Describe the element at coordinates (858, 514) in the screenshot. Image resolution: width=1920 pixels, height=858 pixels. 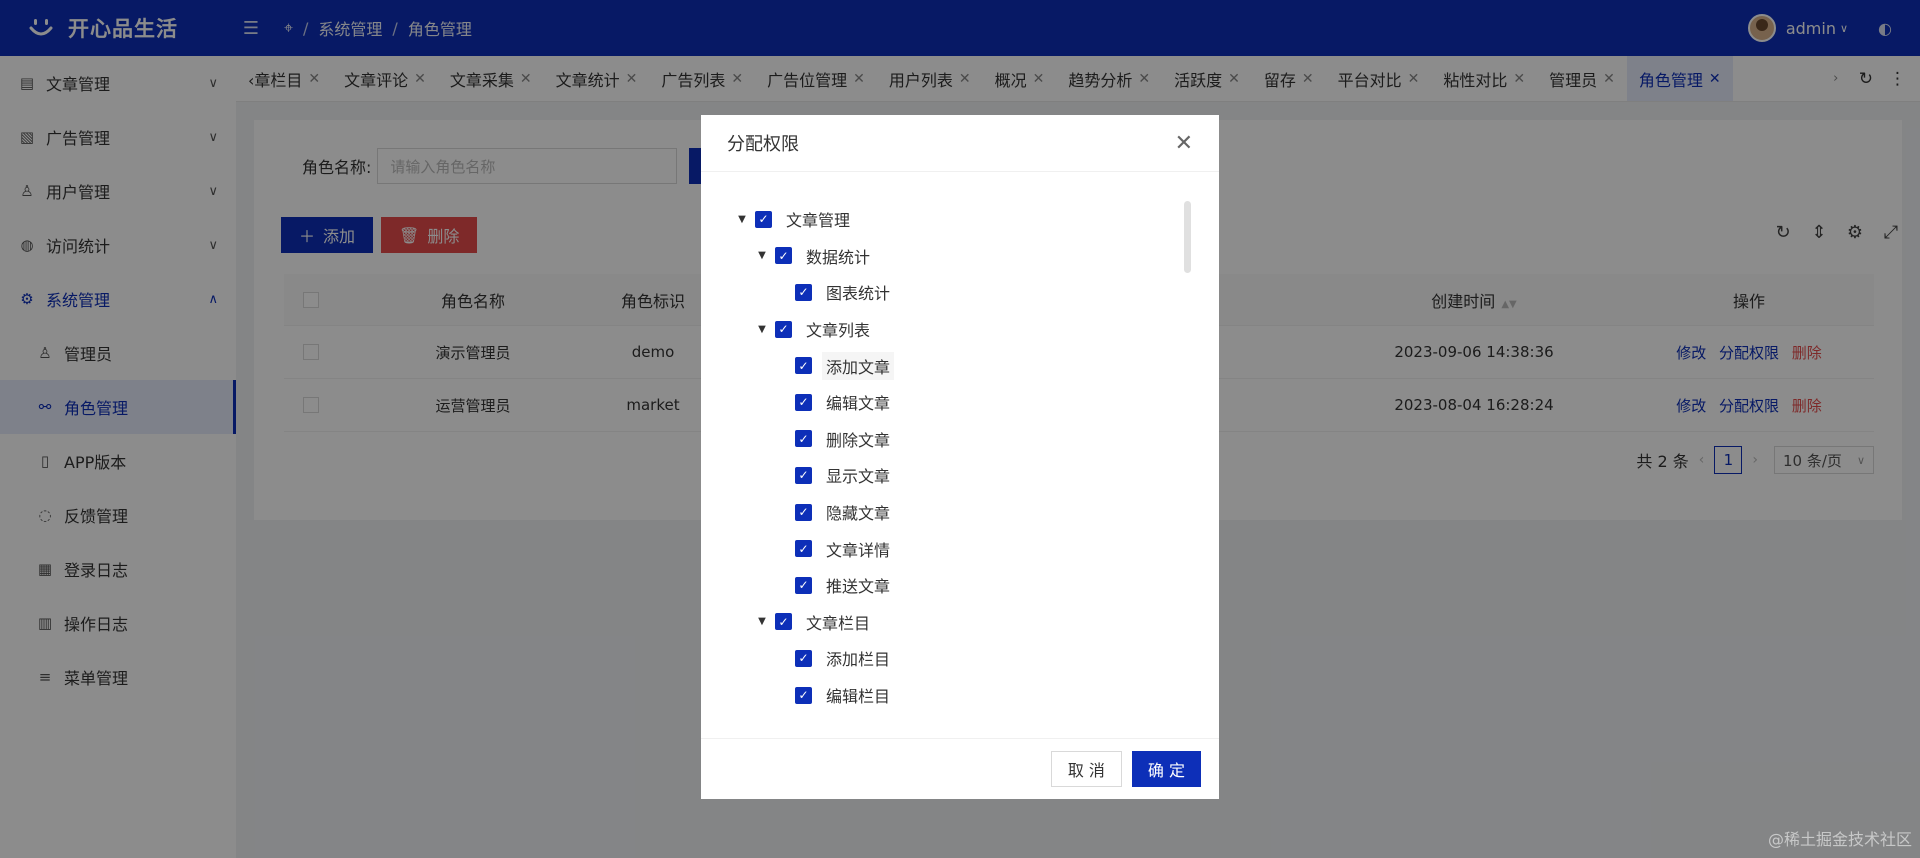
I see `tree-node-label: 隐藏文章` at that location.